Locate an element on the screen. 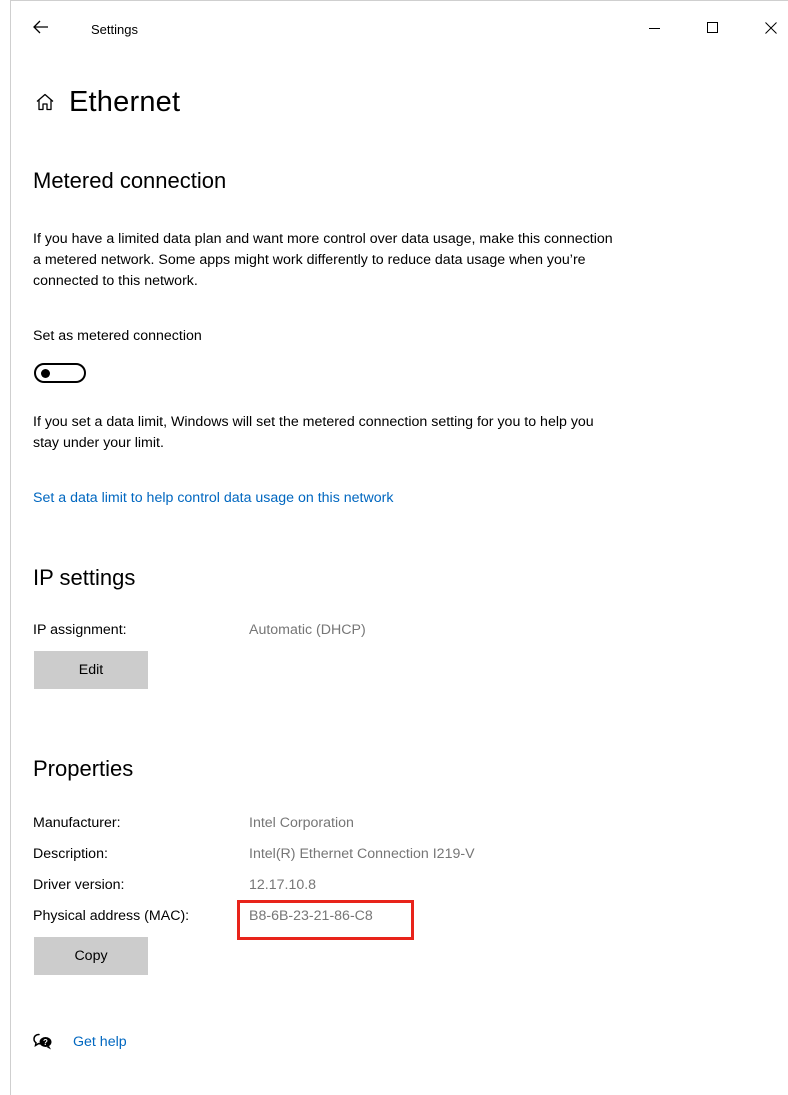  page-title: Ethernet is located at coordinates (125, 101).